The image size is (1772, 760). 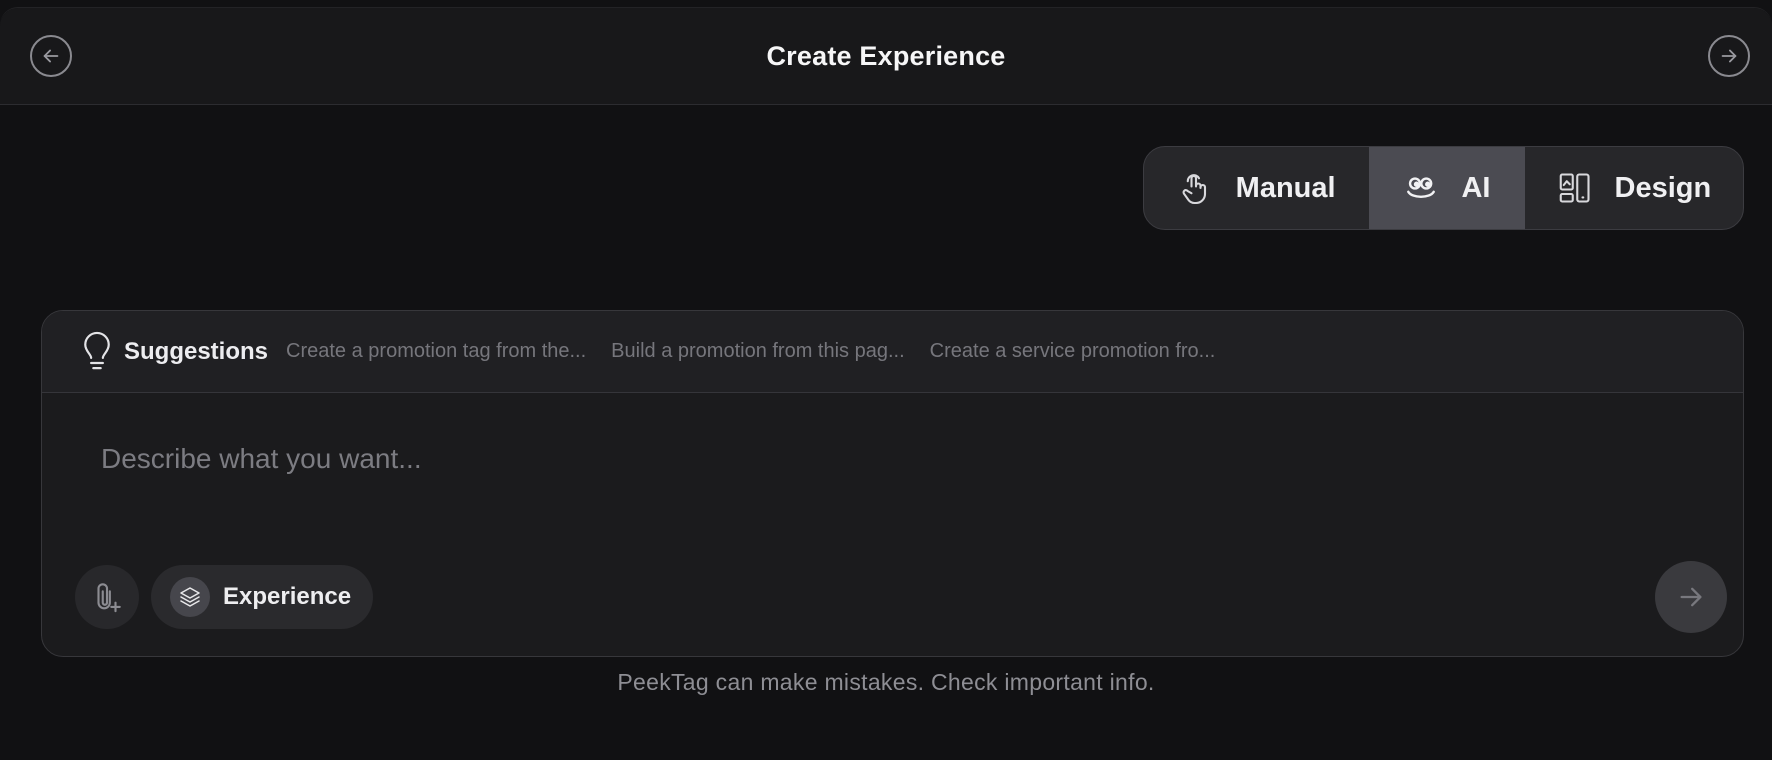 I want to click on attach-button, so click(x=107, y=597).